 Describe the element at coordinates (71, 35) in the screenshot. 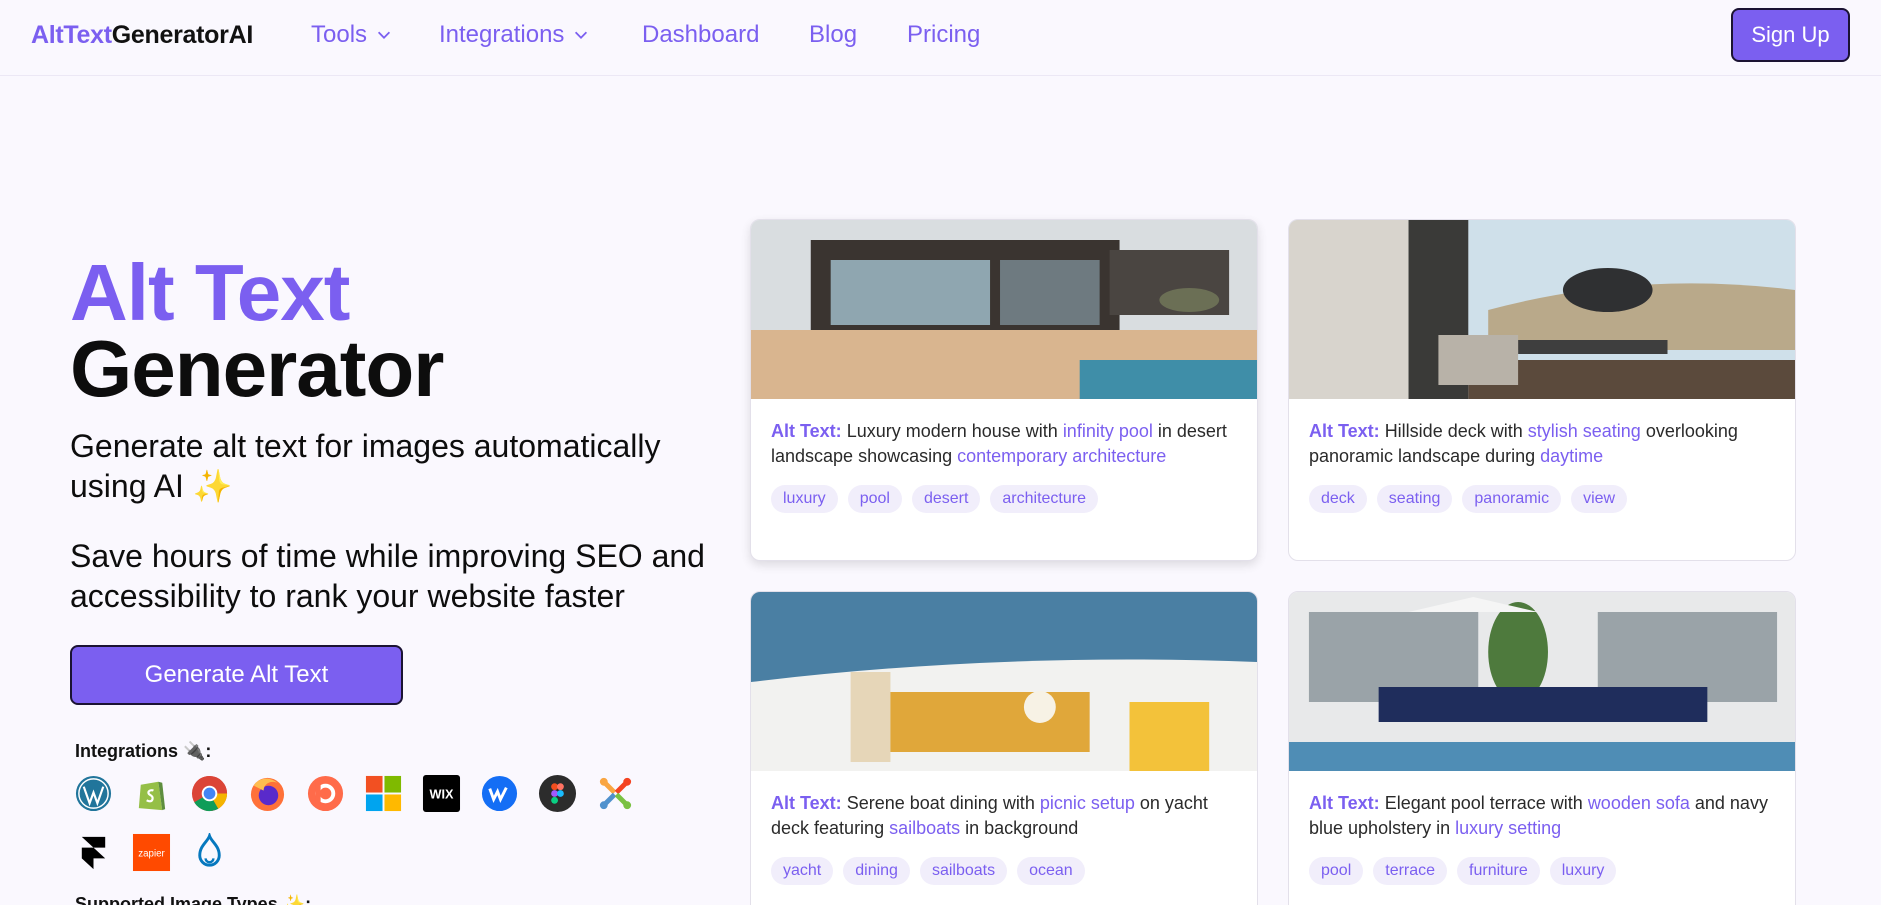

I see `logo-part1: AltText` at that location.